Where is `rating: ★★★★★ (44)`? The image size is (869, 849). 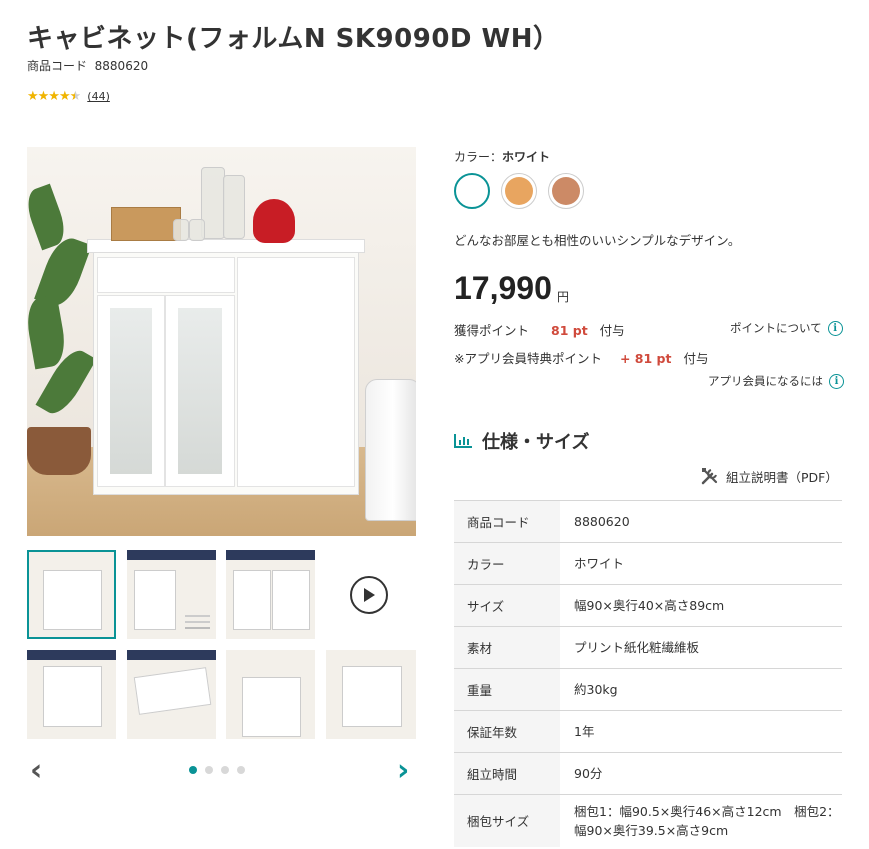 rating: ★★★★★ (44) is located at coordinates (68, 96).